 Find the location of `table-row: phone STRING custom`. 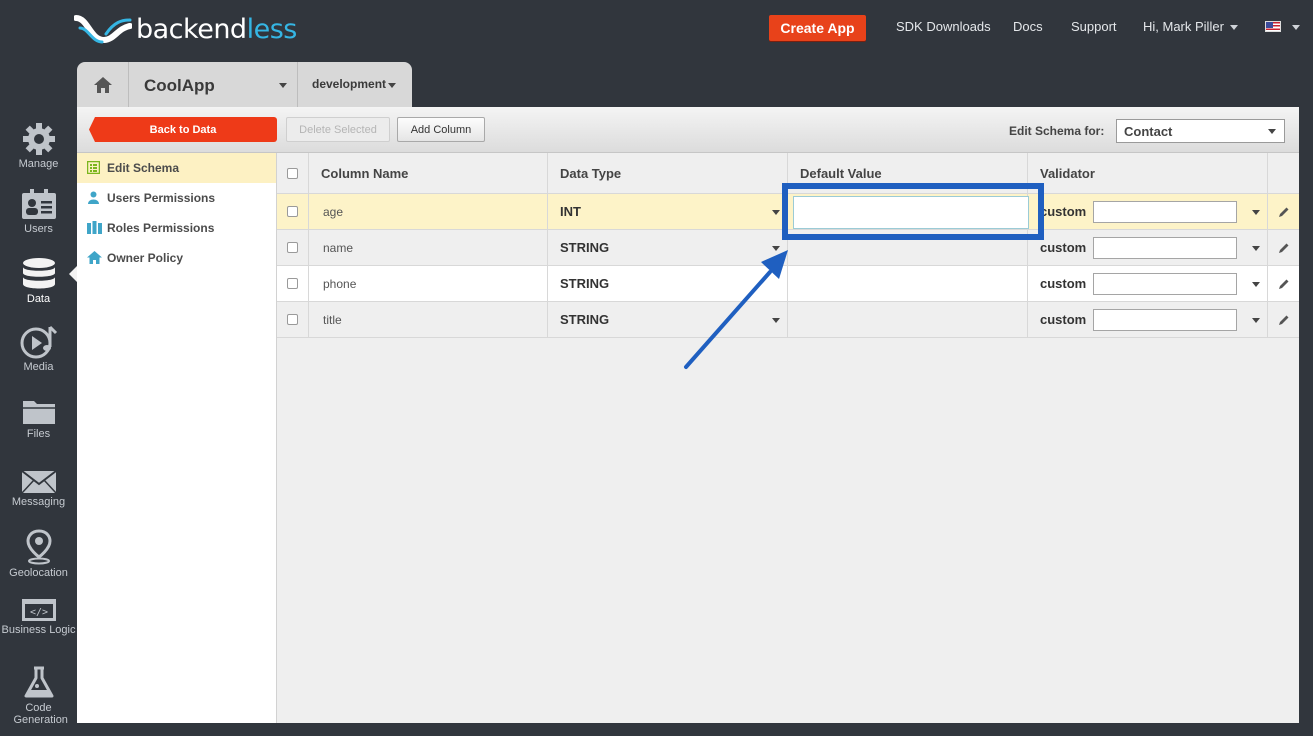

table-row: phone STRING custom is located at coordinates (788, 284).